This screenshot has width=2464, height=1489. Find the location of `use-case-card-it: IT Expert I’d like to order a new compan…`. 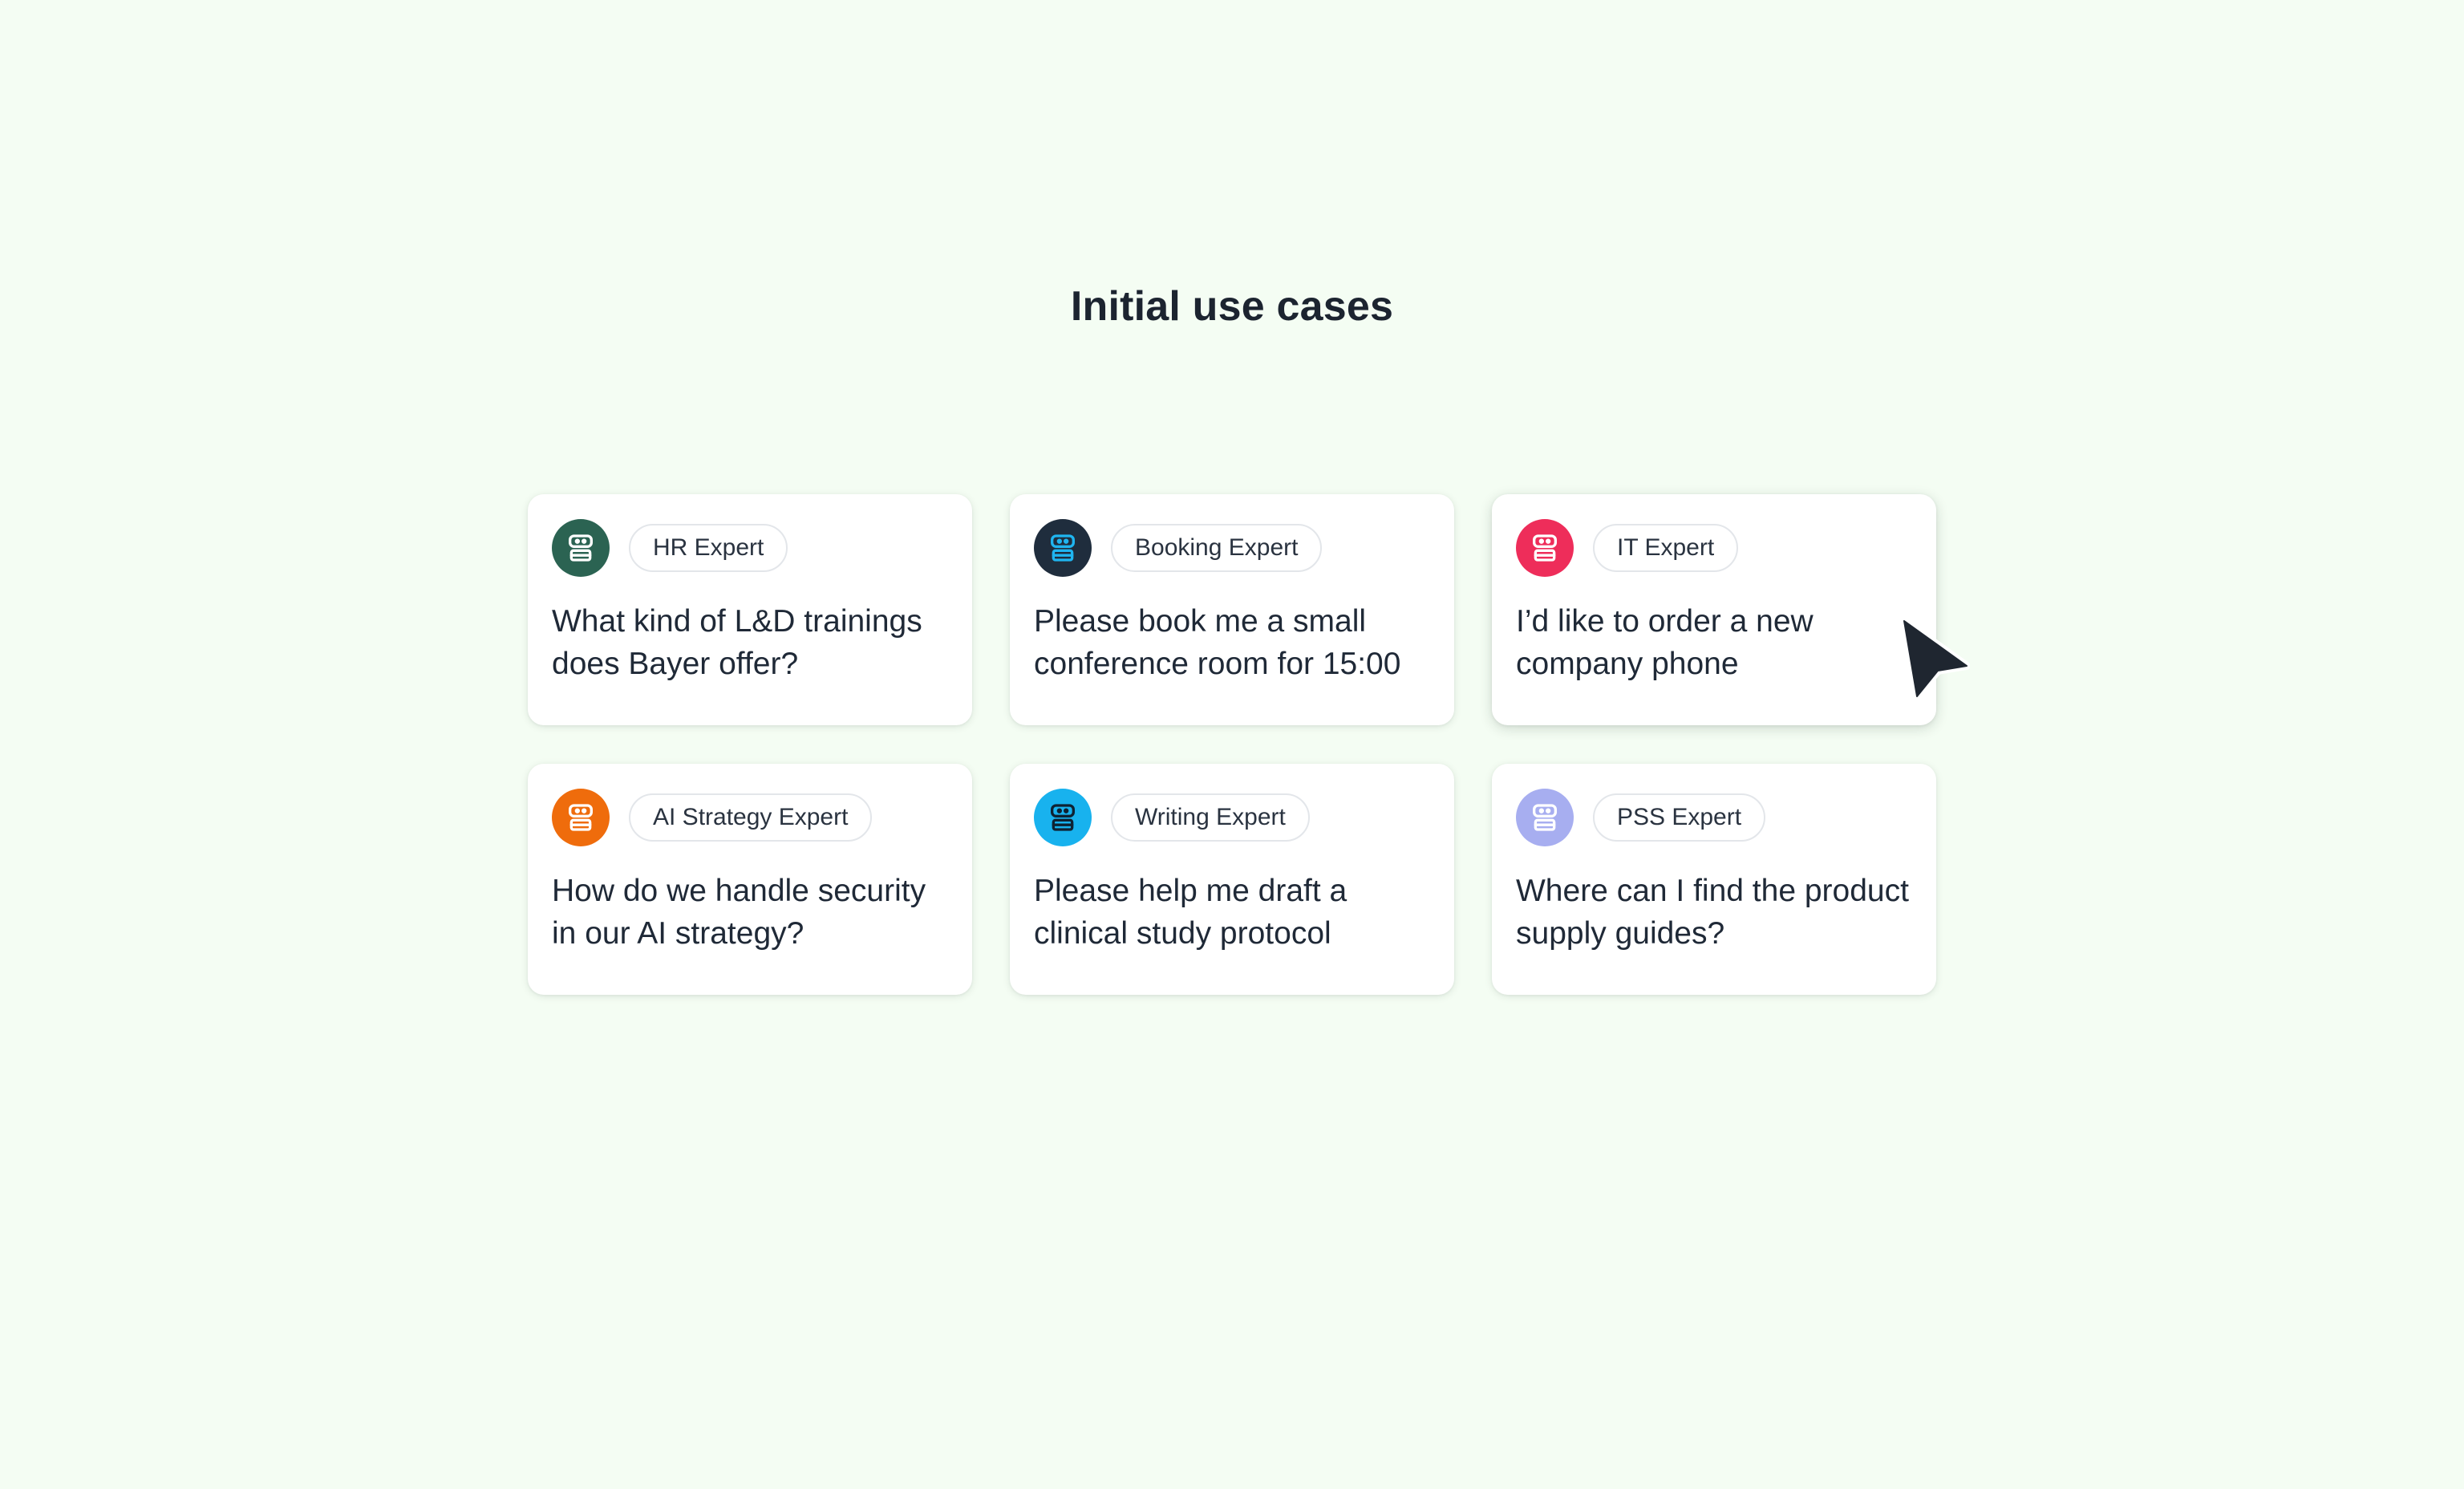

use-case-card-it: IT Expert I’d like to order a new compan… is located at coordinates (1714, 609).